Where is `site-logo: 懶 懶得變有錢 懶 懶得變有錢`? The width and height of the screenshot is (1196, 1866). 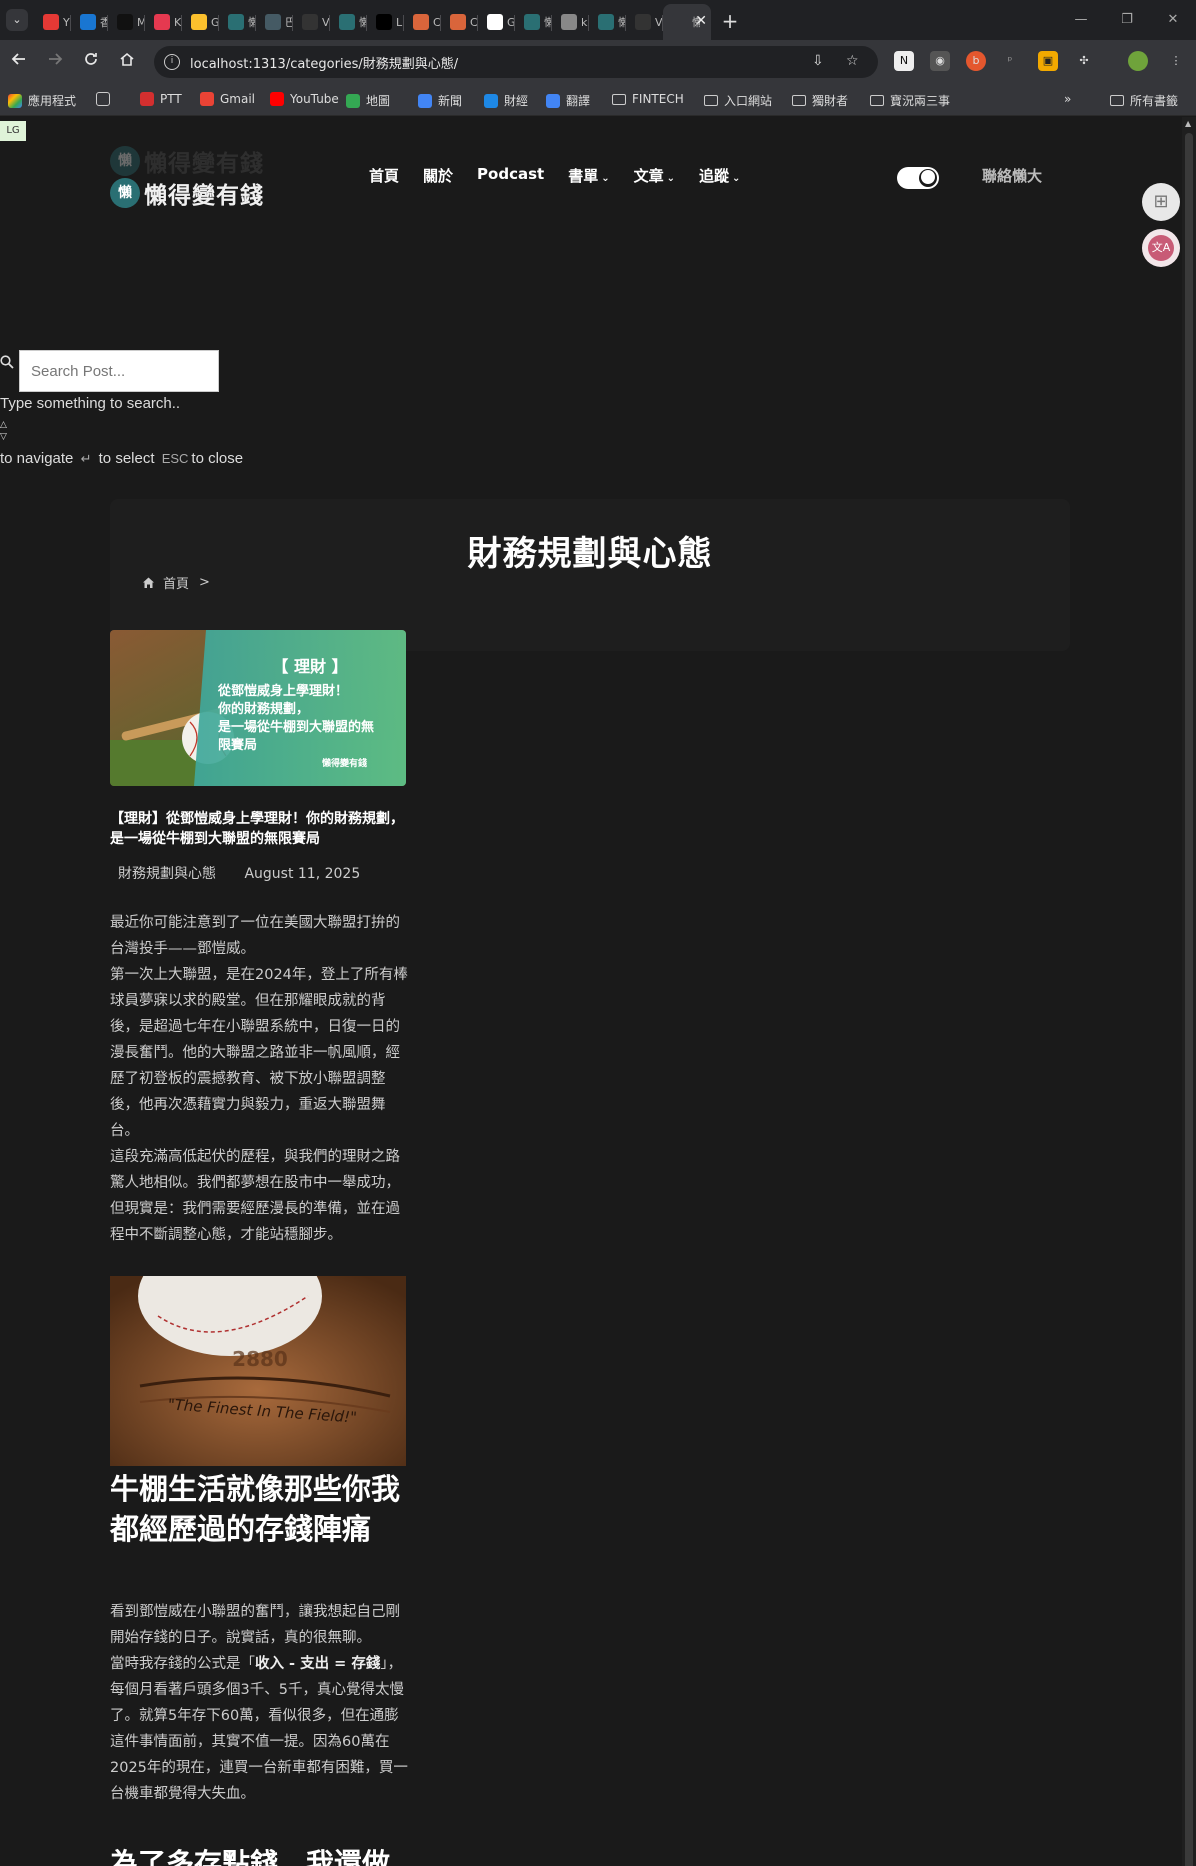
site-logo: 懶 懶得變有錢 懶 懶得變有錢 is located at coordinates (187, 177).